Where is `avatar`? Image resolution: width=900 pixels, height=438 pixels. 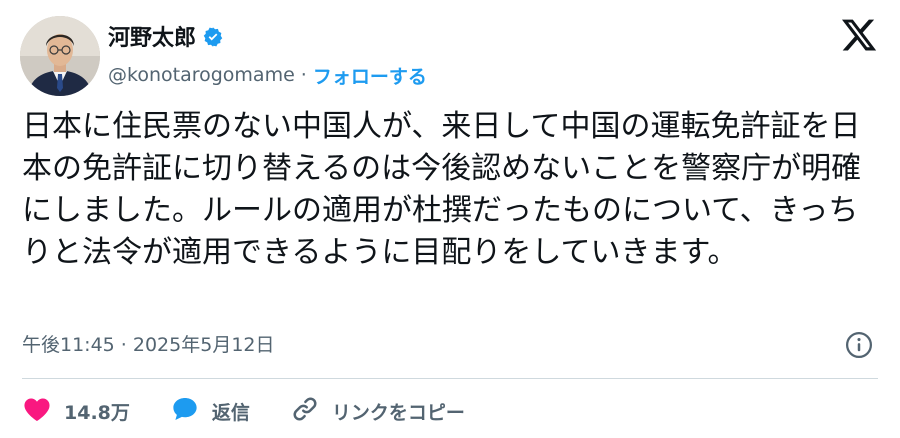
avatar is located at coordinates (60, 56).